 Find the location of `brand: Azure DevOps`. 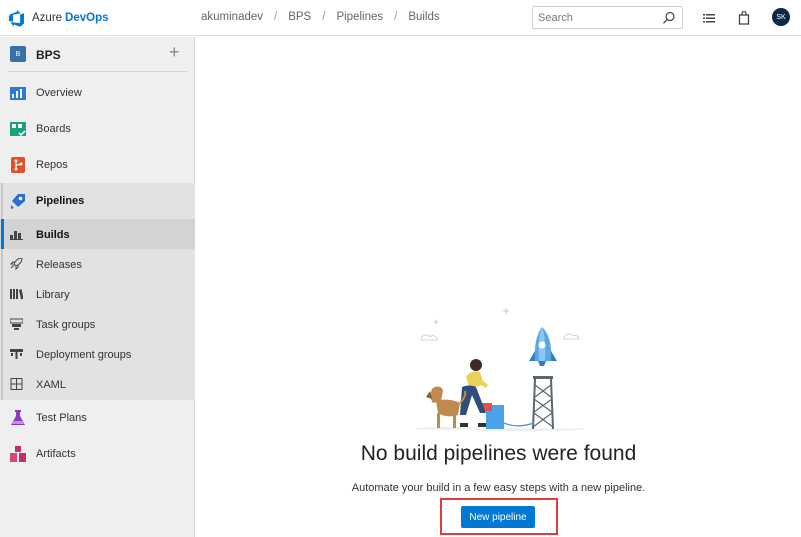

brand: Azure DevOps is located at coordinates (58, 18).